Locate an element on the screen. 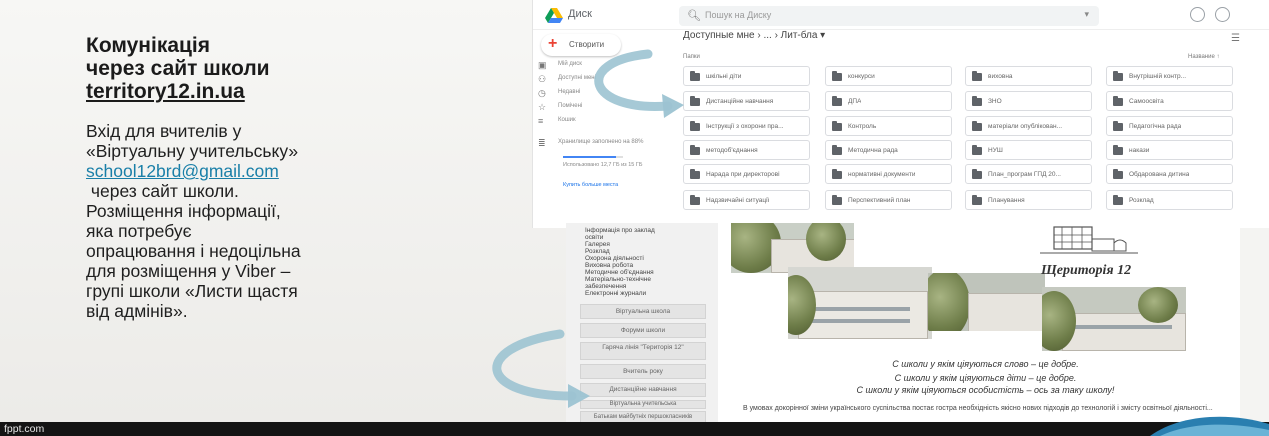 The width and height of the screenshot is (1269, 436). folder-label: шкільні діти is located at coordinates (724, 76).